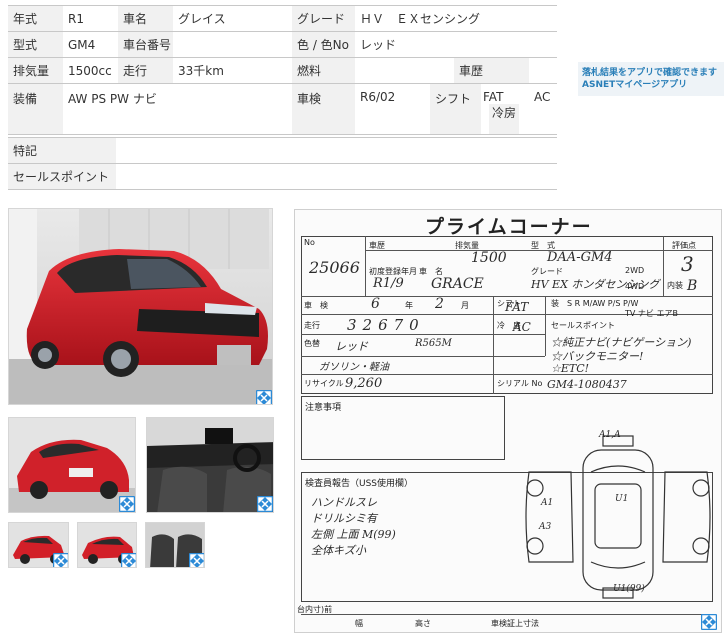 This screenshot has height=633, width=724. I want to click on car-interior-image, so click(210, 465).